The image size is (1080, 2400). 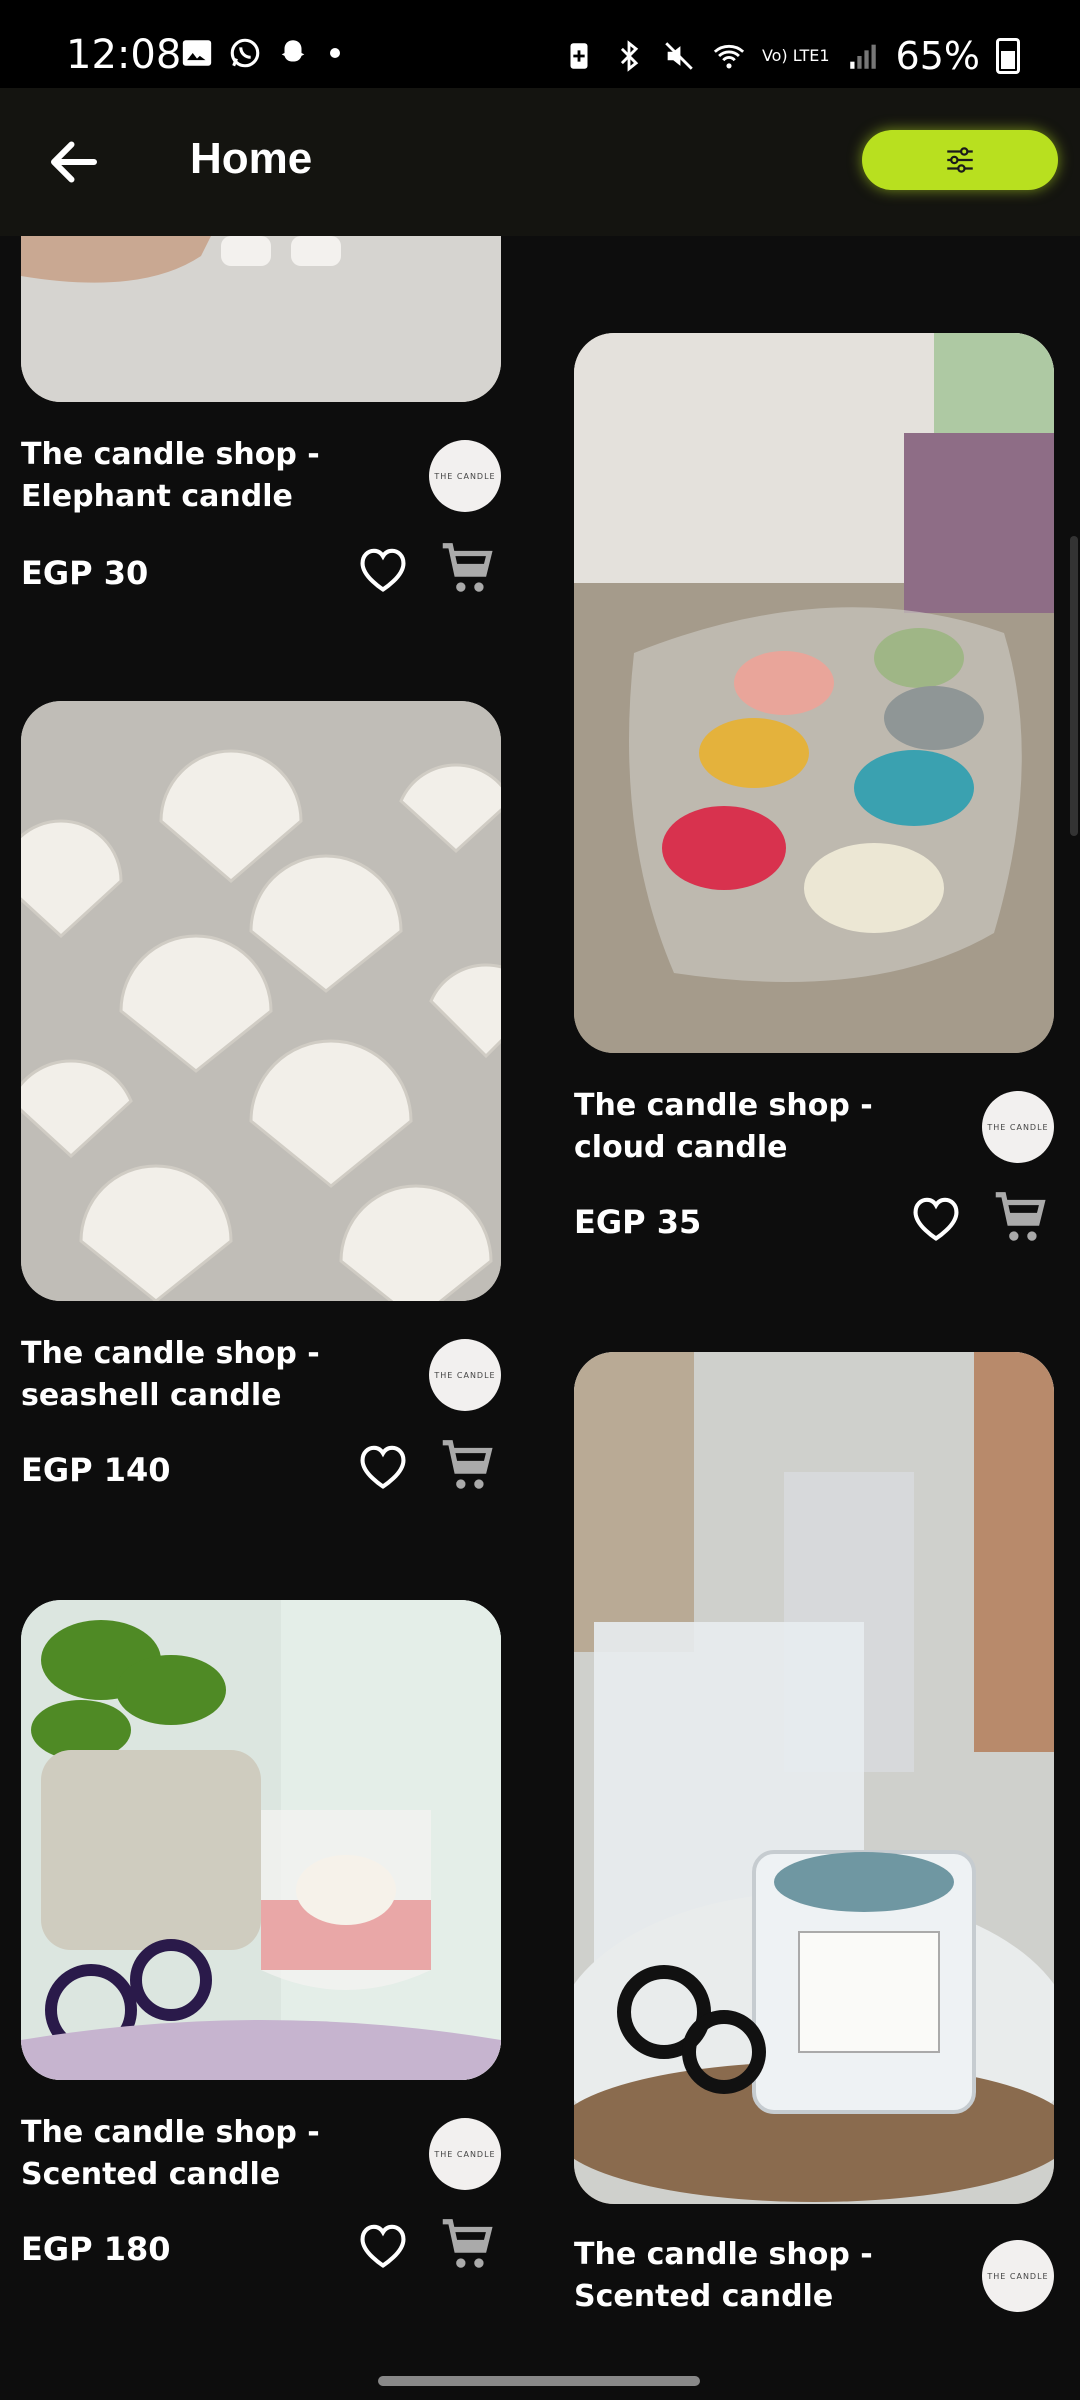 I want to click on product-card: The candle shop - Scented candle, so click(x=261, y=1896).